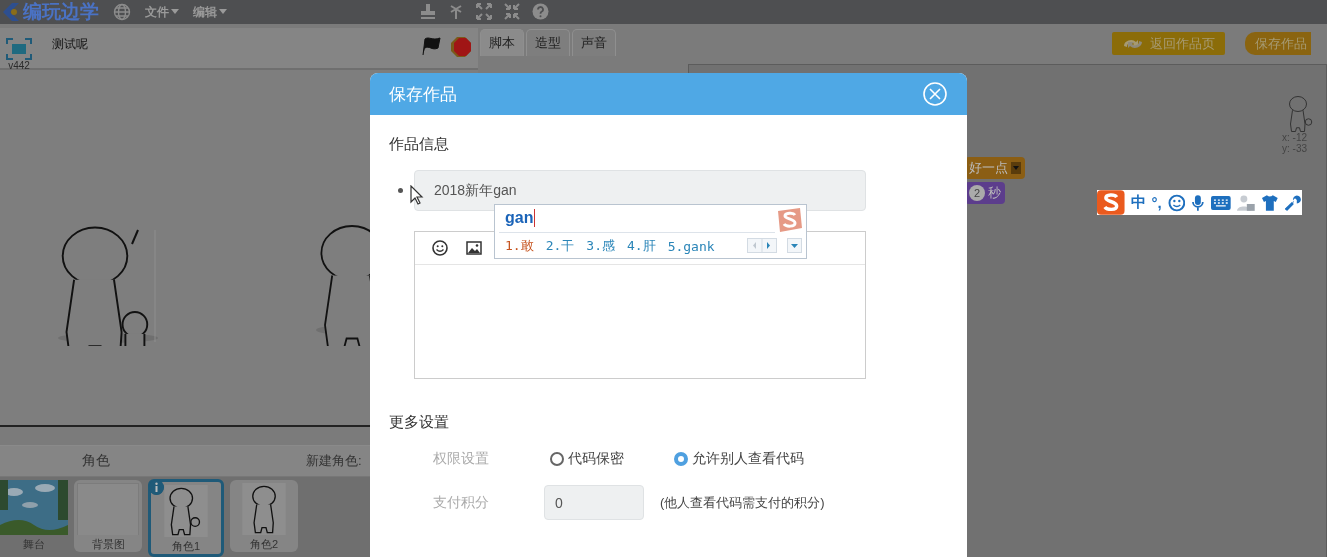 This screenshot has width=1327, height=557. Describe the element at coordinates (461, 459) in the screenshot. I see `field-label: 权限设置` at that location.